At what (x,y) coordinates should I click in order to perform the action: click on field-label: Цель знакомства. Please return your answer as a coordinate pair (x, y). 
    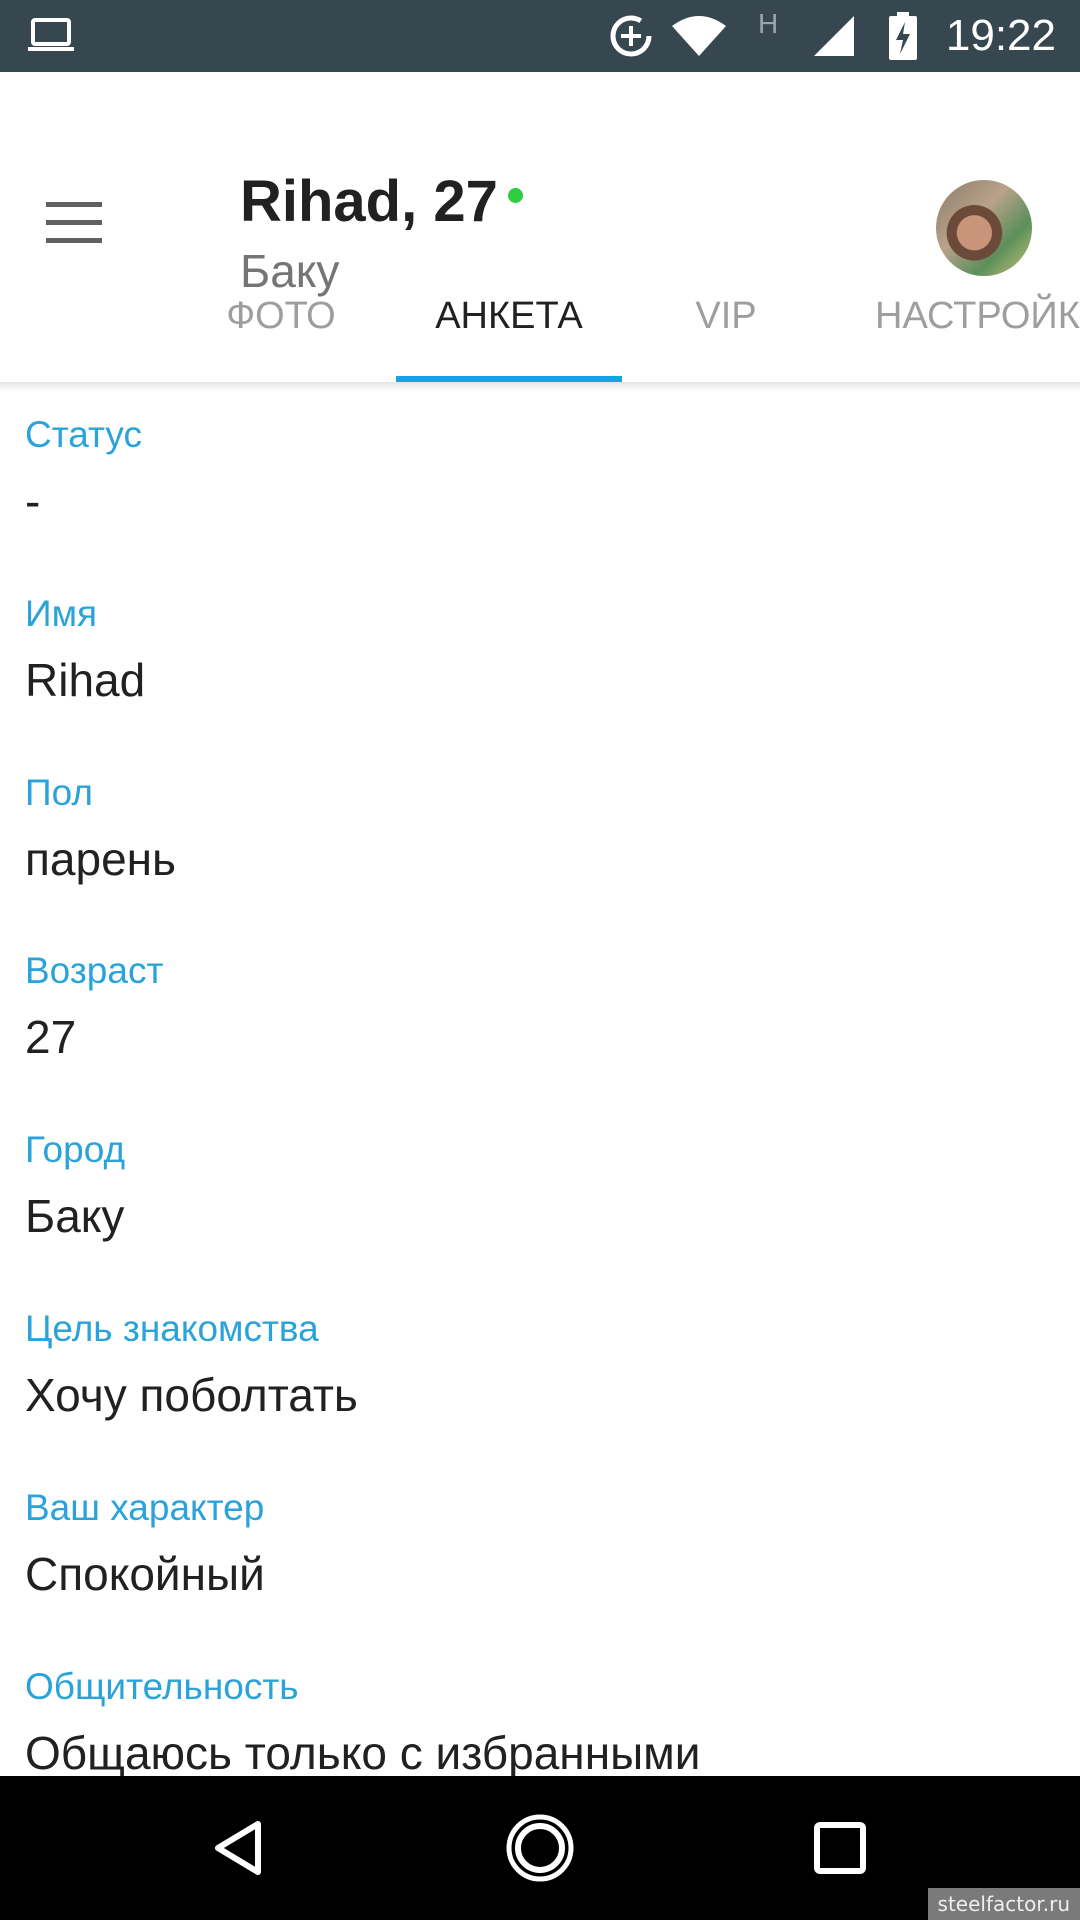
    Looking at the image, I should click on (172, 1328).